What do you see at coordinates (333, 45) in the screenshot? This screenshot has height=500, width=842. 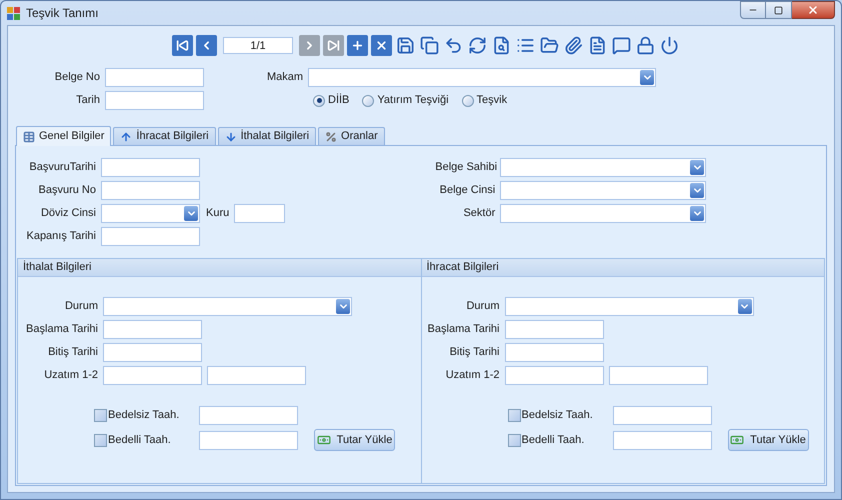 I see `last-icon` at bounding box center [333, 45].